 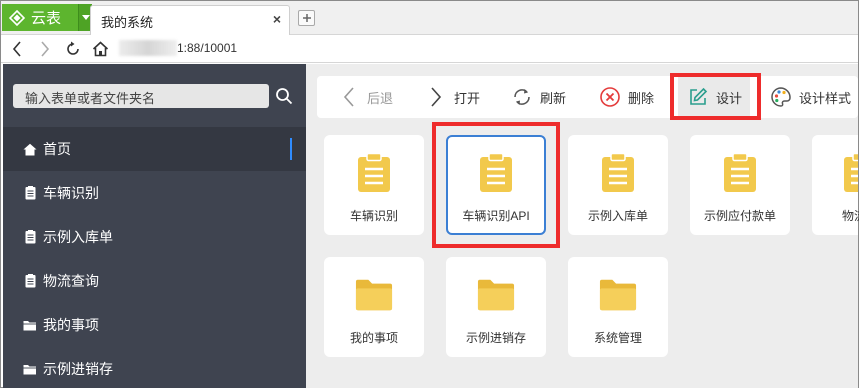 What do you see at coordinates (57, 149) in the screenshot?
I see `sidebar-item-label: 首页` at bounding box center [57, 149].